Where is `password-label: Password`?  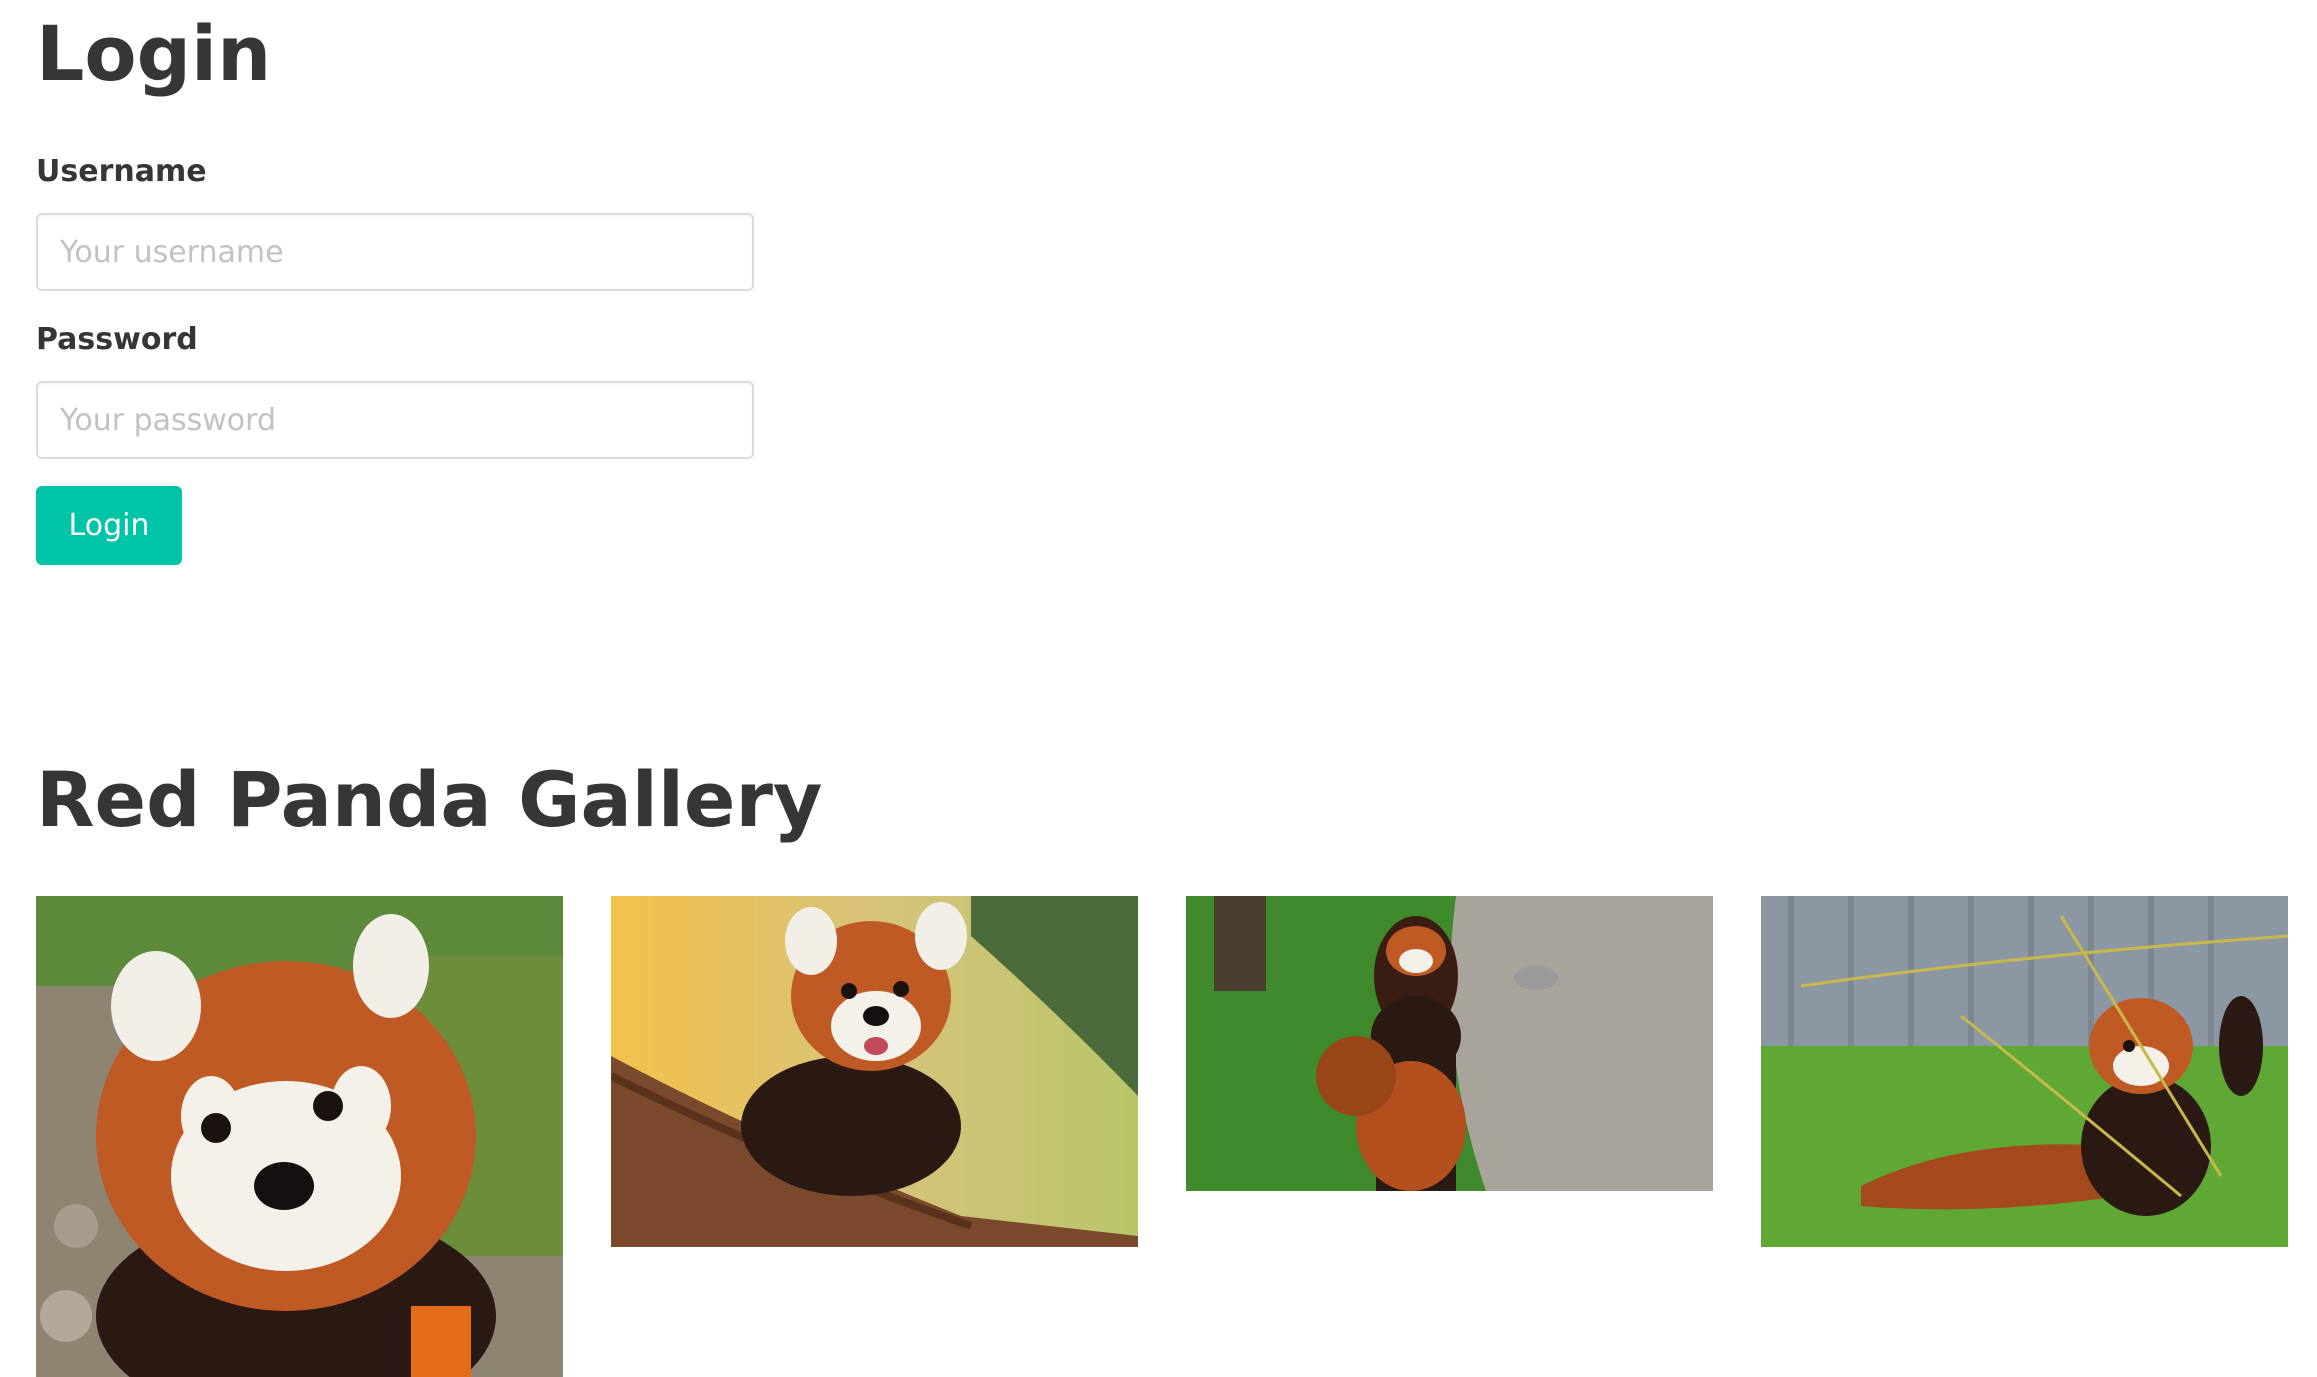 password-label: Password is located at coordinates (117, 339).